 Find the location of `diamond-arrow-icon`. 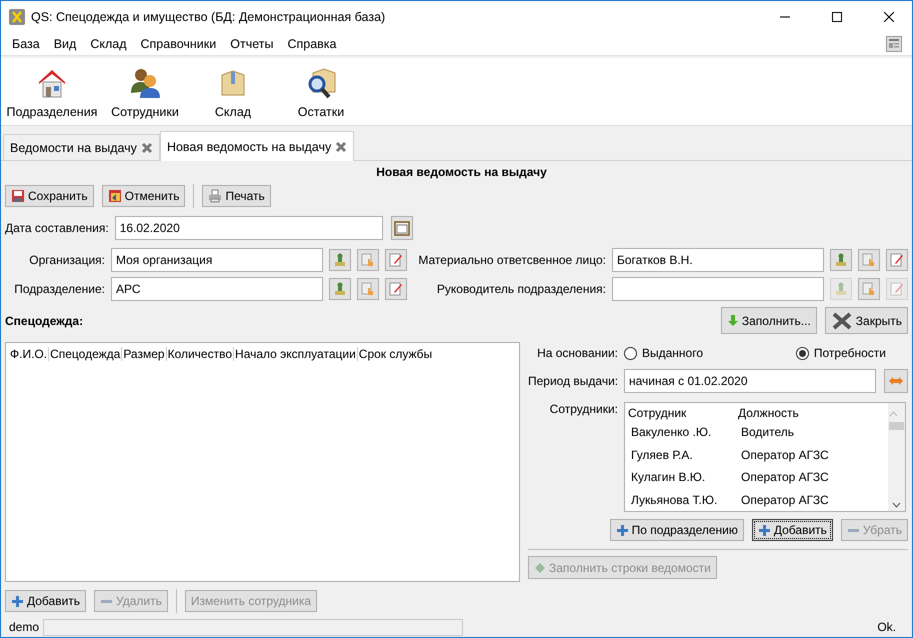

diamond-arrow-icon is located at coordinates (540, 568).